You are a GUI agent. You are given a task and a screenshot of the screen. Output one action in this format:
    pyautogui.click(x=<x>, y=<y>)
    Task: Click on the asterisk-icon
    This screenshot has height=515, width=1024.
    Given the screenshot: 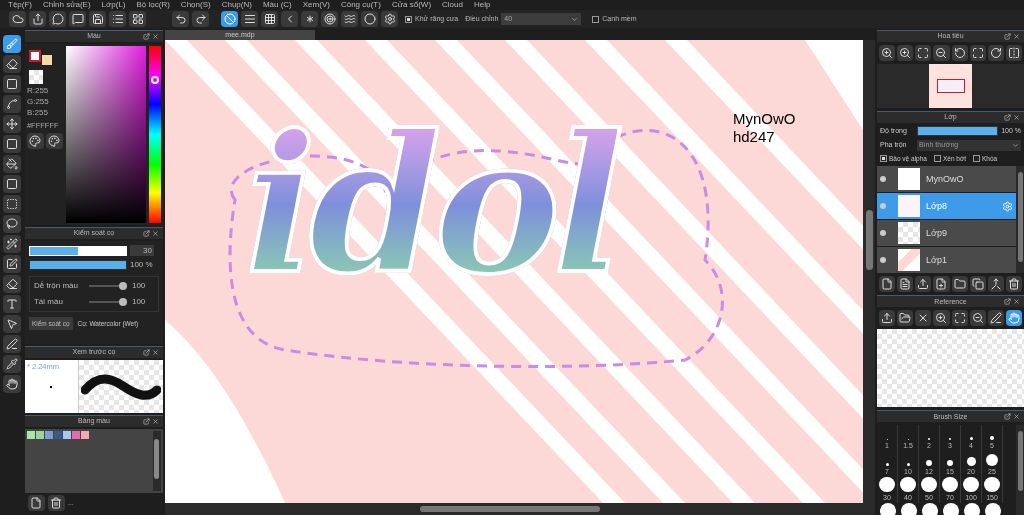 What is the action you would take?
    pyautogui.click(x=309, y=19)
    